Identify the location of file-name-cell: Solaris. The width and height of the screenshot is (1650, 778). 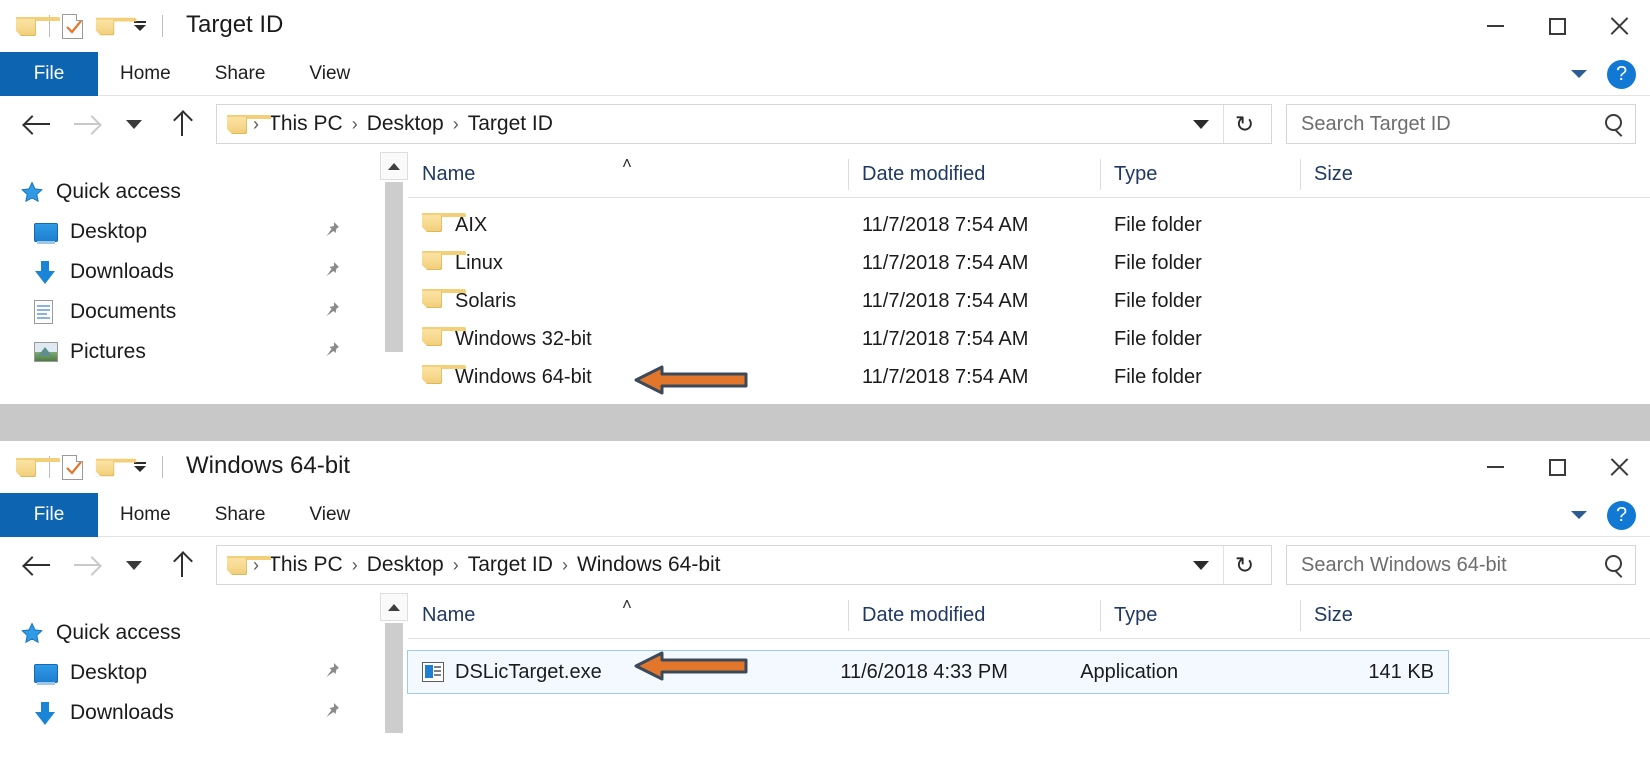
(628, 301).